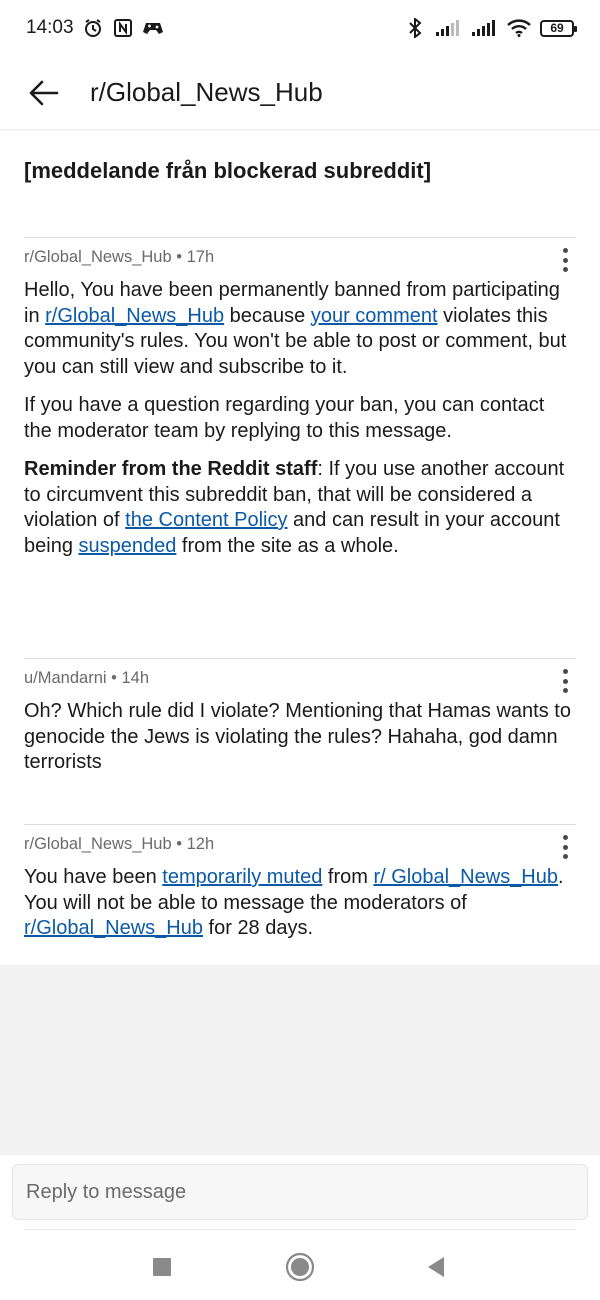  I want to click on subreddit-link: r/ Global_News_Hub, so click(465, 877).